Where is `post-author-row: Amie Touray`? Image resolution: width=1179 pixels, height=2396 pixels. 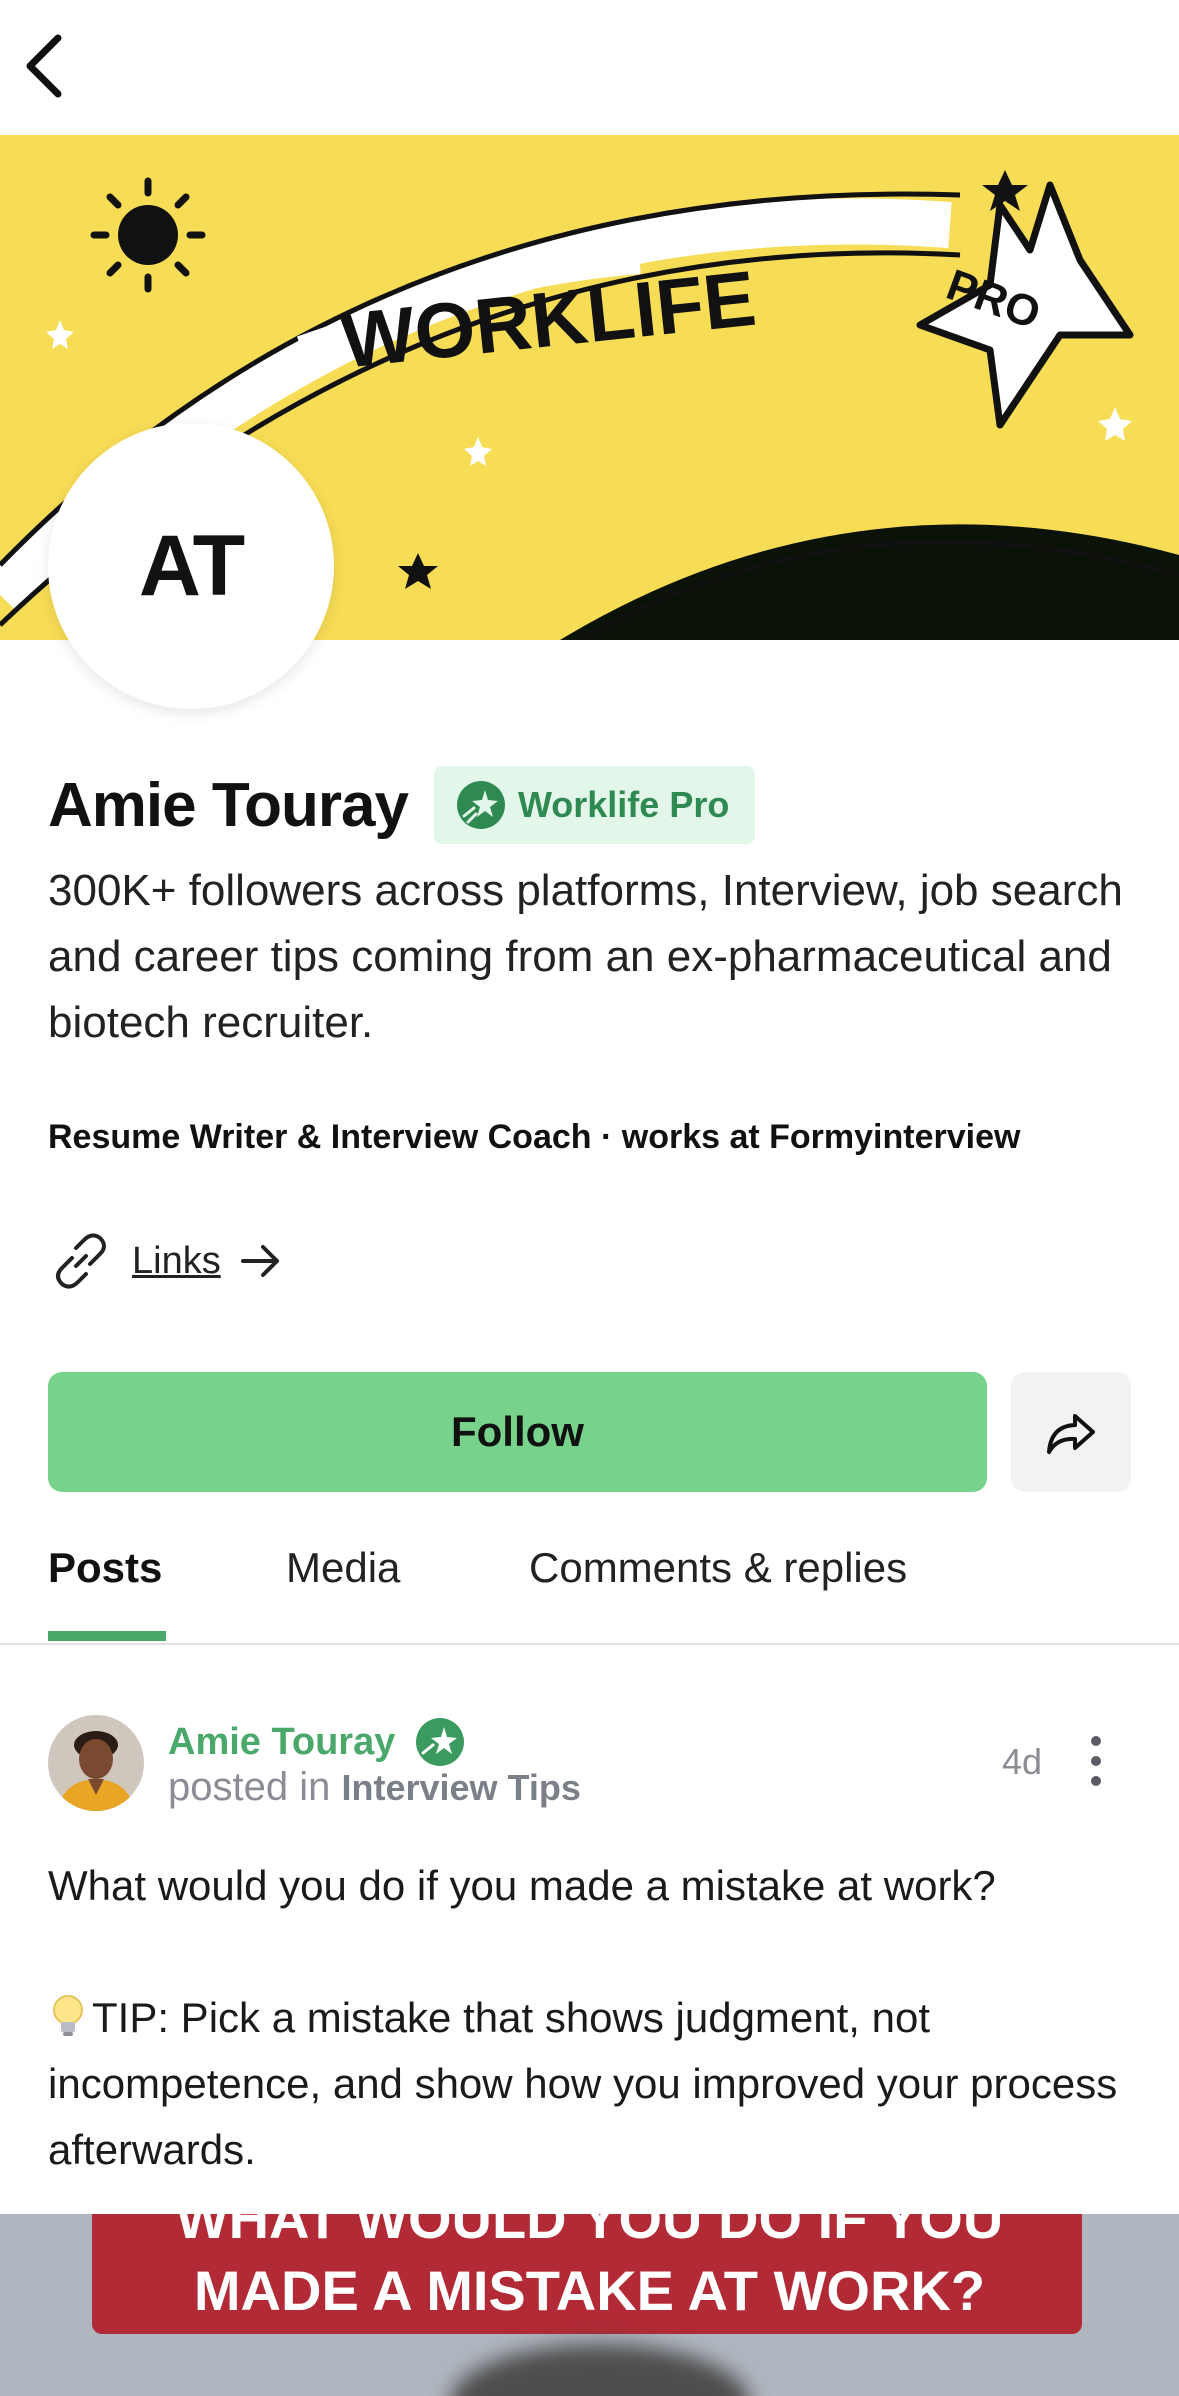 post-author-row: Amie Touray is located at coordinates (316, 1742).